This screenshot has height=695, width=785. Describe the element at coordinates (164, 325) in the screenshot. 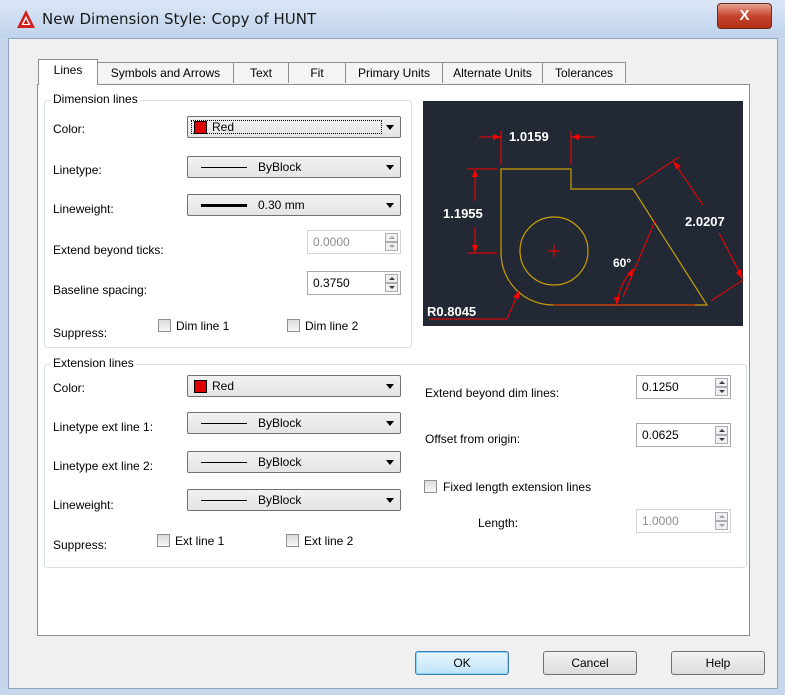

I see `dim-line1-checkbox` at that location.